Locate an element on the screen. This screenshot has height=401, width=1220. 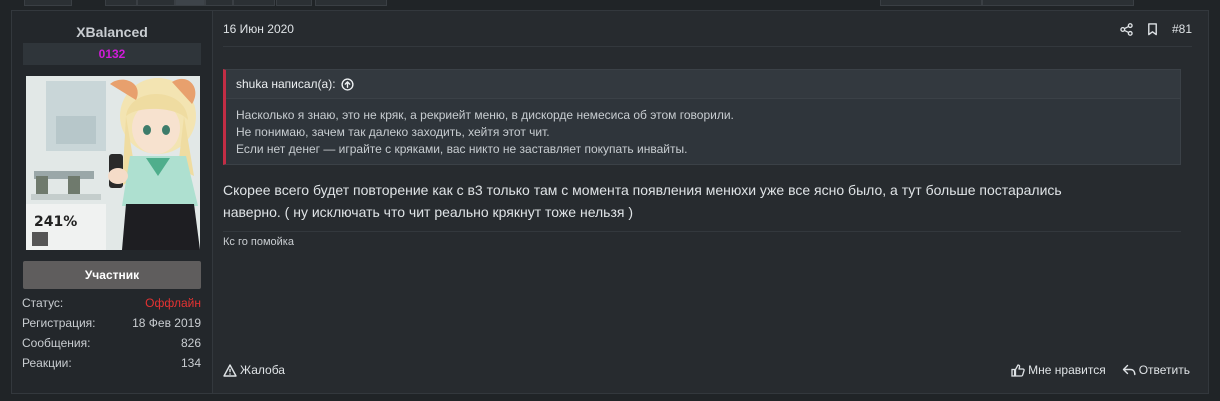
arrow-up-circle-icon is located at coordinates (347, 84).